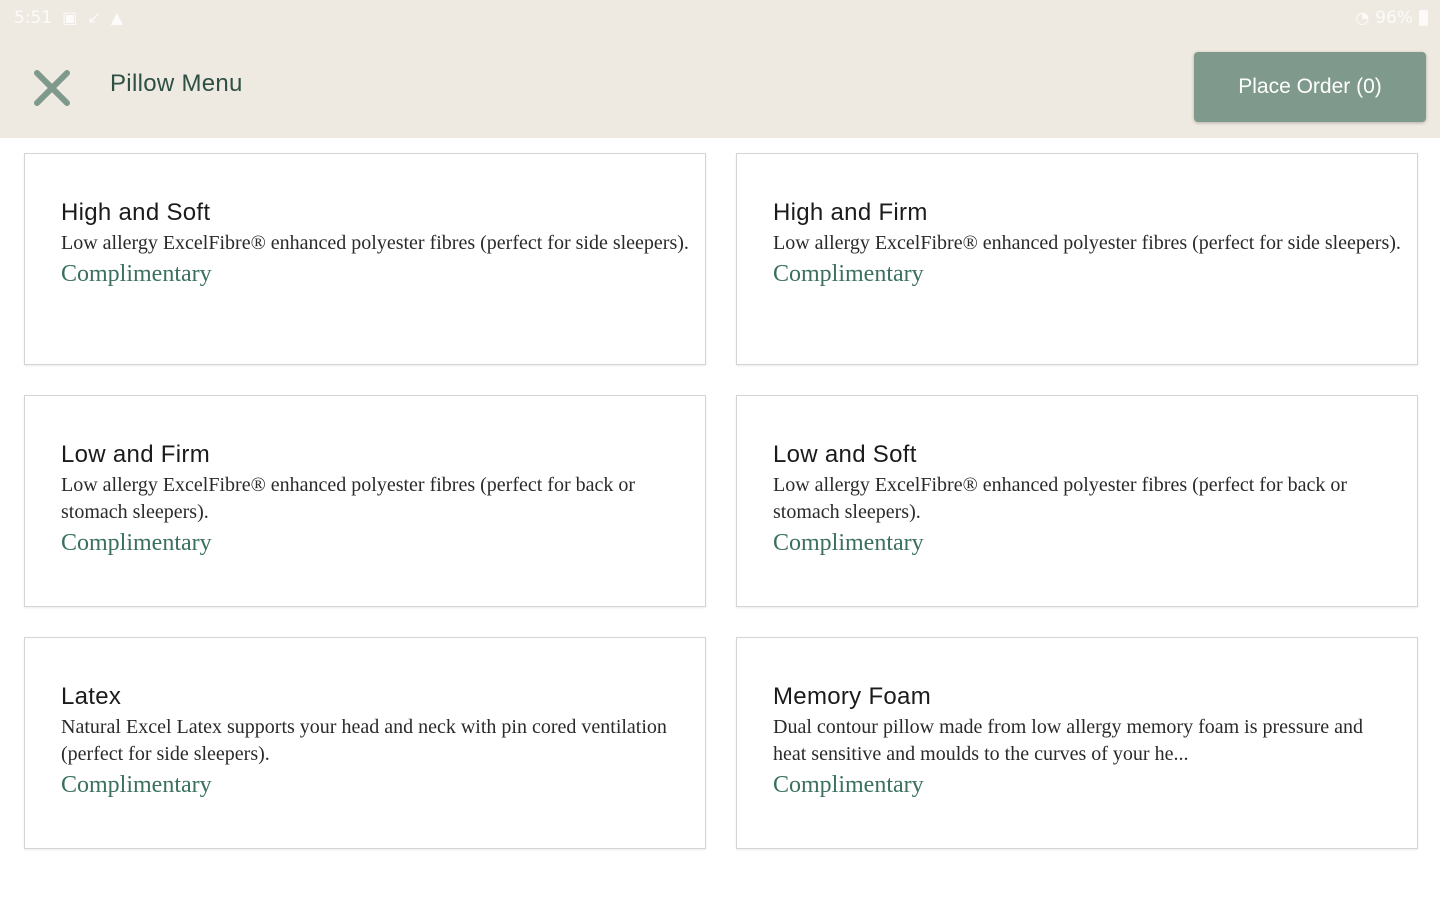 The width and height of the screenshot is (1440, 900). I want to click on status-time: 5:51, so click(33, 18).